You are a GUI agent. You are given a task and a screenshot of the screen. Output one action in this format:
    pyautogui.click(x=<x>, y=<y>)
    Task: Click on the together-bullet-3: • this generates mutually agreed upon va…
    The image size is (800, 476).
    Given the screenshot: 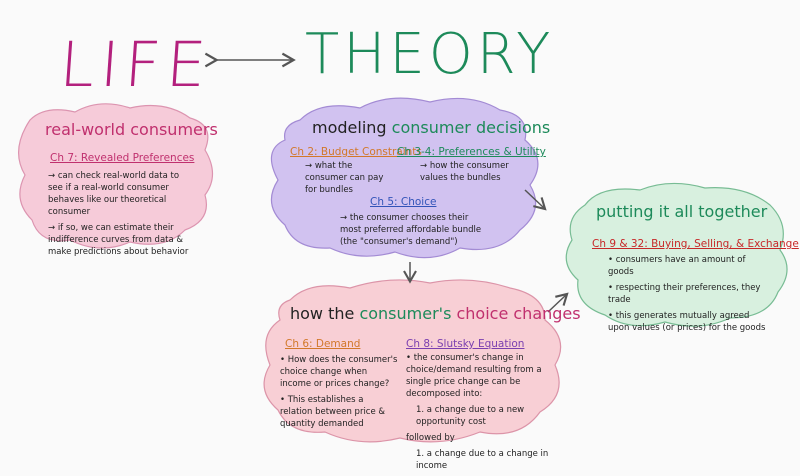 What is the action you would take?
    pyautogui.click(x=687, y=322)
    